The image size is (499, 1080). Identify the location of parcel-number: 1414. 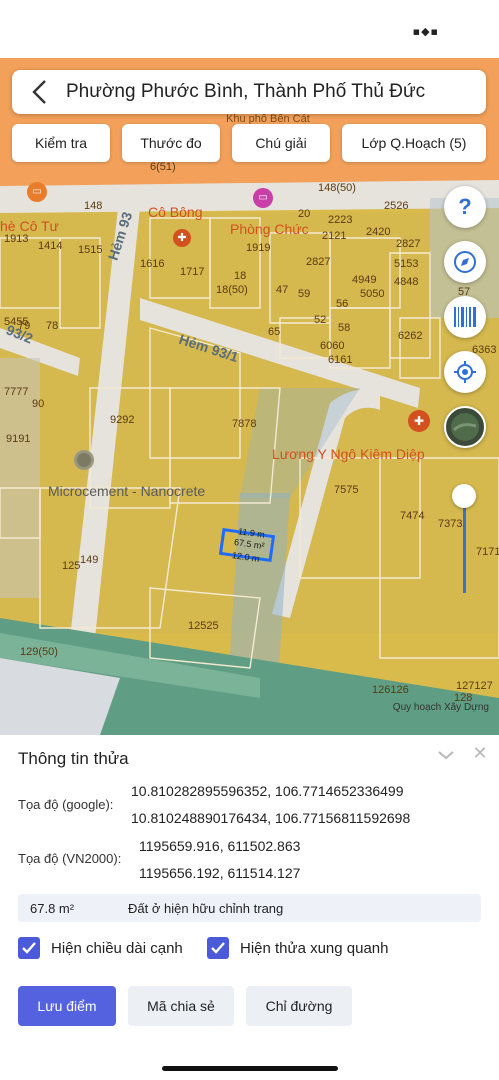
(50, 246).